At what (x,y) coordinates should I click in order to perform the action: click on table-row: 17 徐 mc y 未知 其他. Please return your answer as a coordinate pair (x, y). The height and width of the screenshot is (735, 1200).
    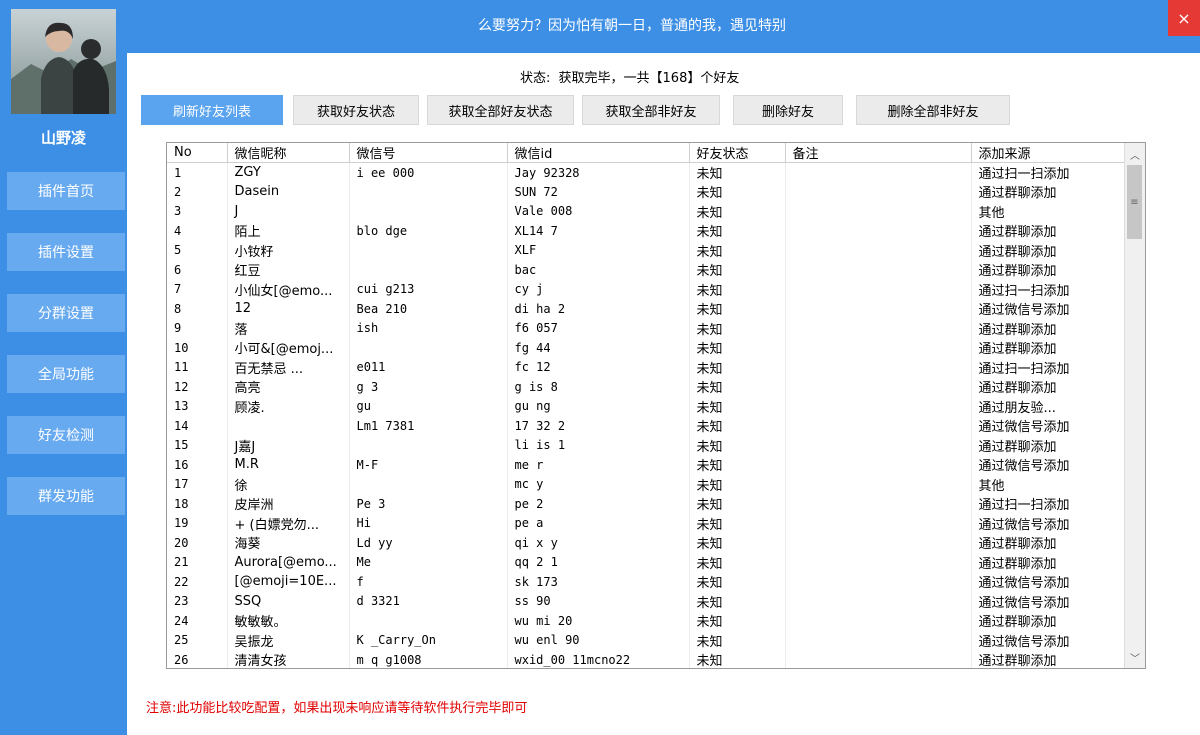
    Looking at the image, I should click on (646, 484).